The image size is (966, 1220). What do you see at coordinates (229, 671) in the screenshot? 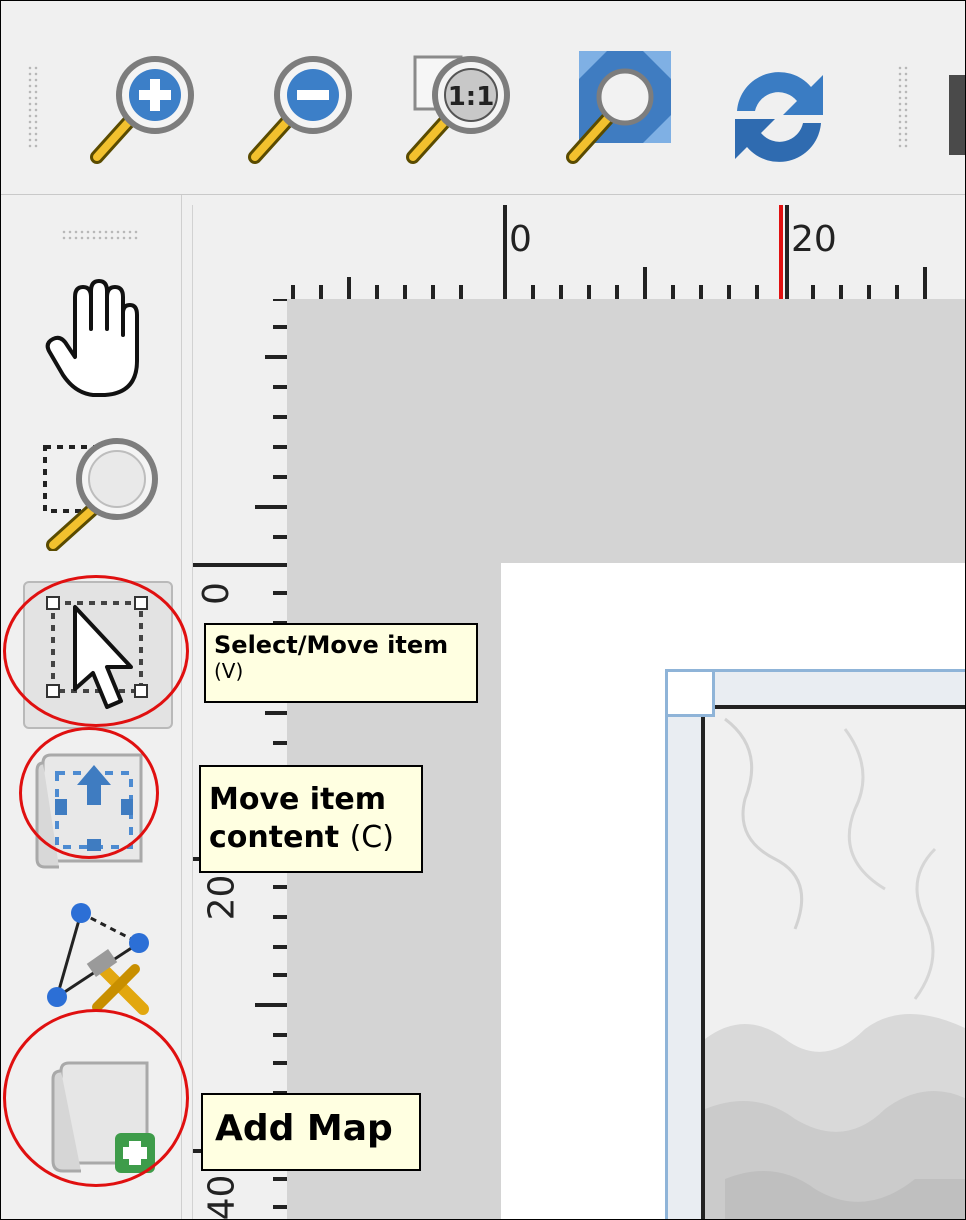
I see `tooltip-select-move-shortcut: (V)` at bounding box center [229, 671].